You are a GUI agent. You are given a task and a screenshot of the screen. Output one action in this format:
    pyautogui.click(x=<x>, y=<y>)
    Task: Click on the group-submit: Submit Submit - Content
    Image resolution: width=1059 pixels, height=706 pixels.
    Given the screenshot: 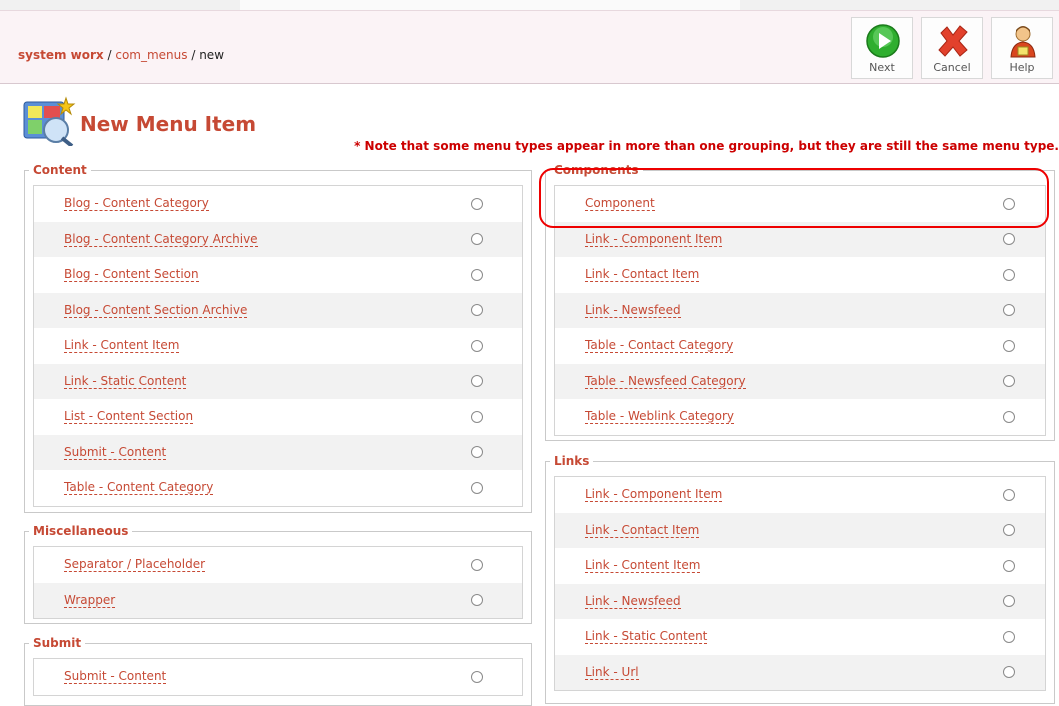 What is the action you would take?
    pyautogui.click(x=278, y=671)
    